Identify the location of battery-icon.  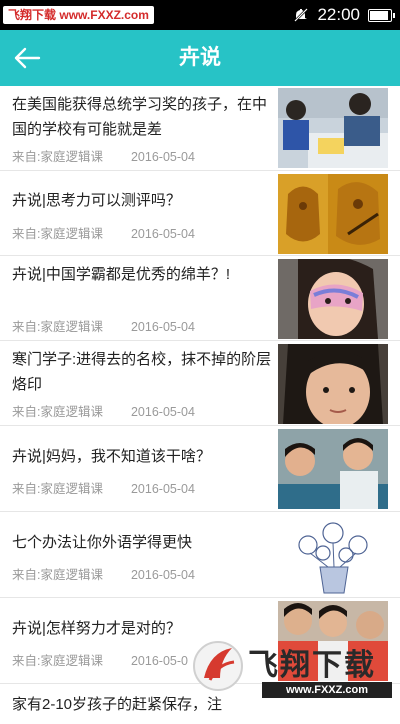
(381, 15).